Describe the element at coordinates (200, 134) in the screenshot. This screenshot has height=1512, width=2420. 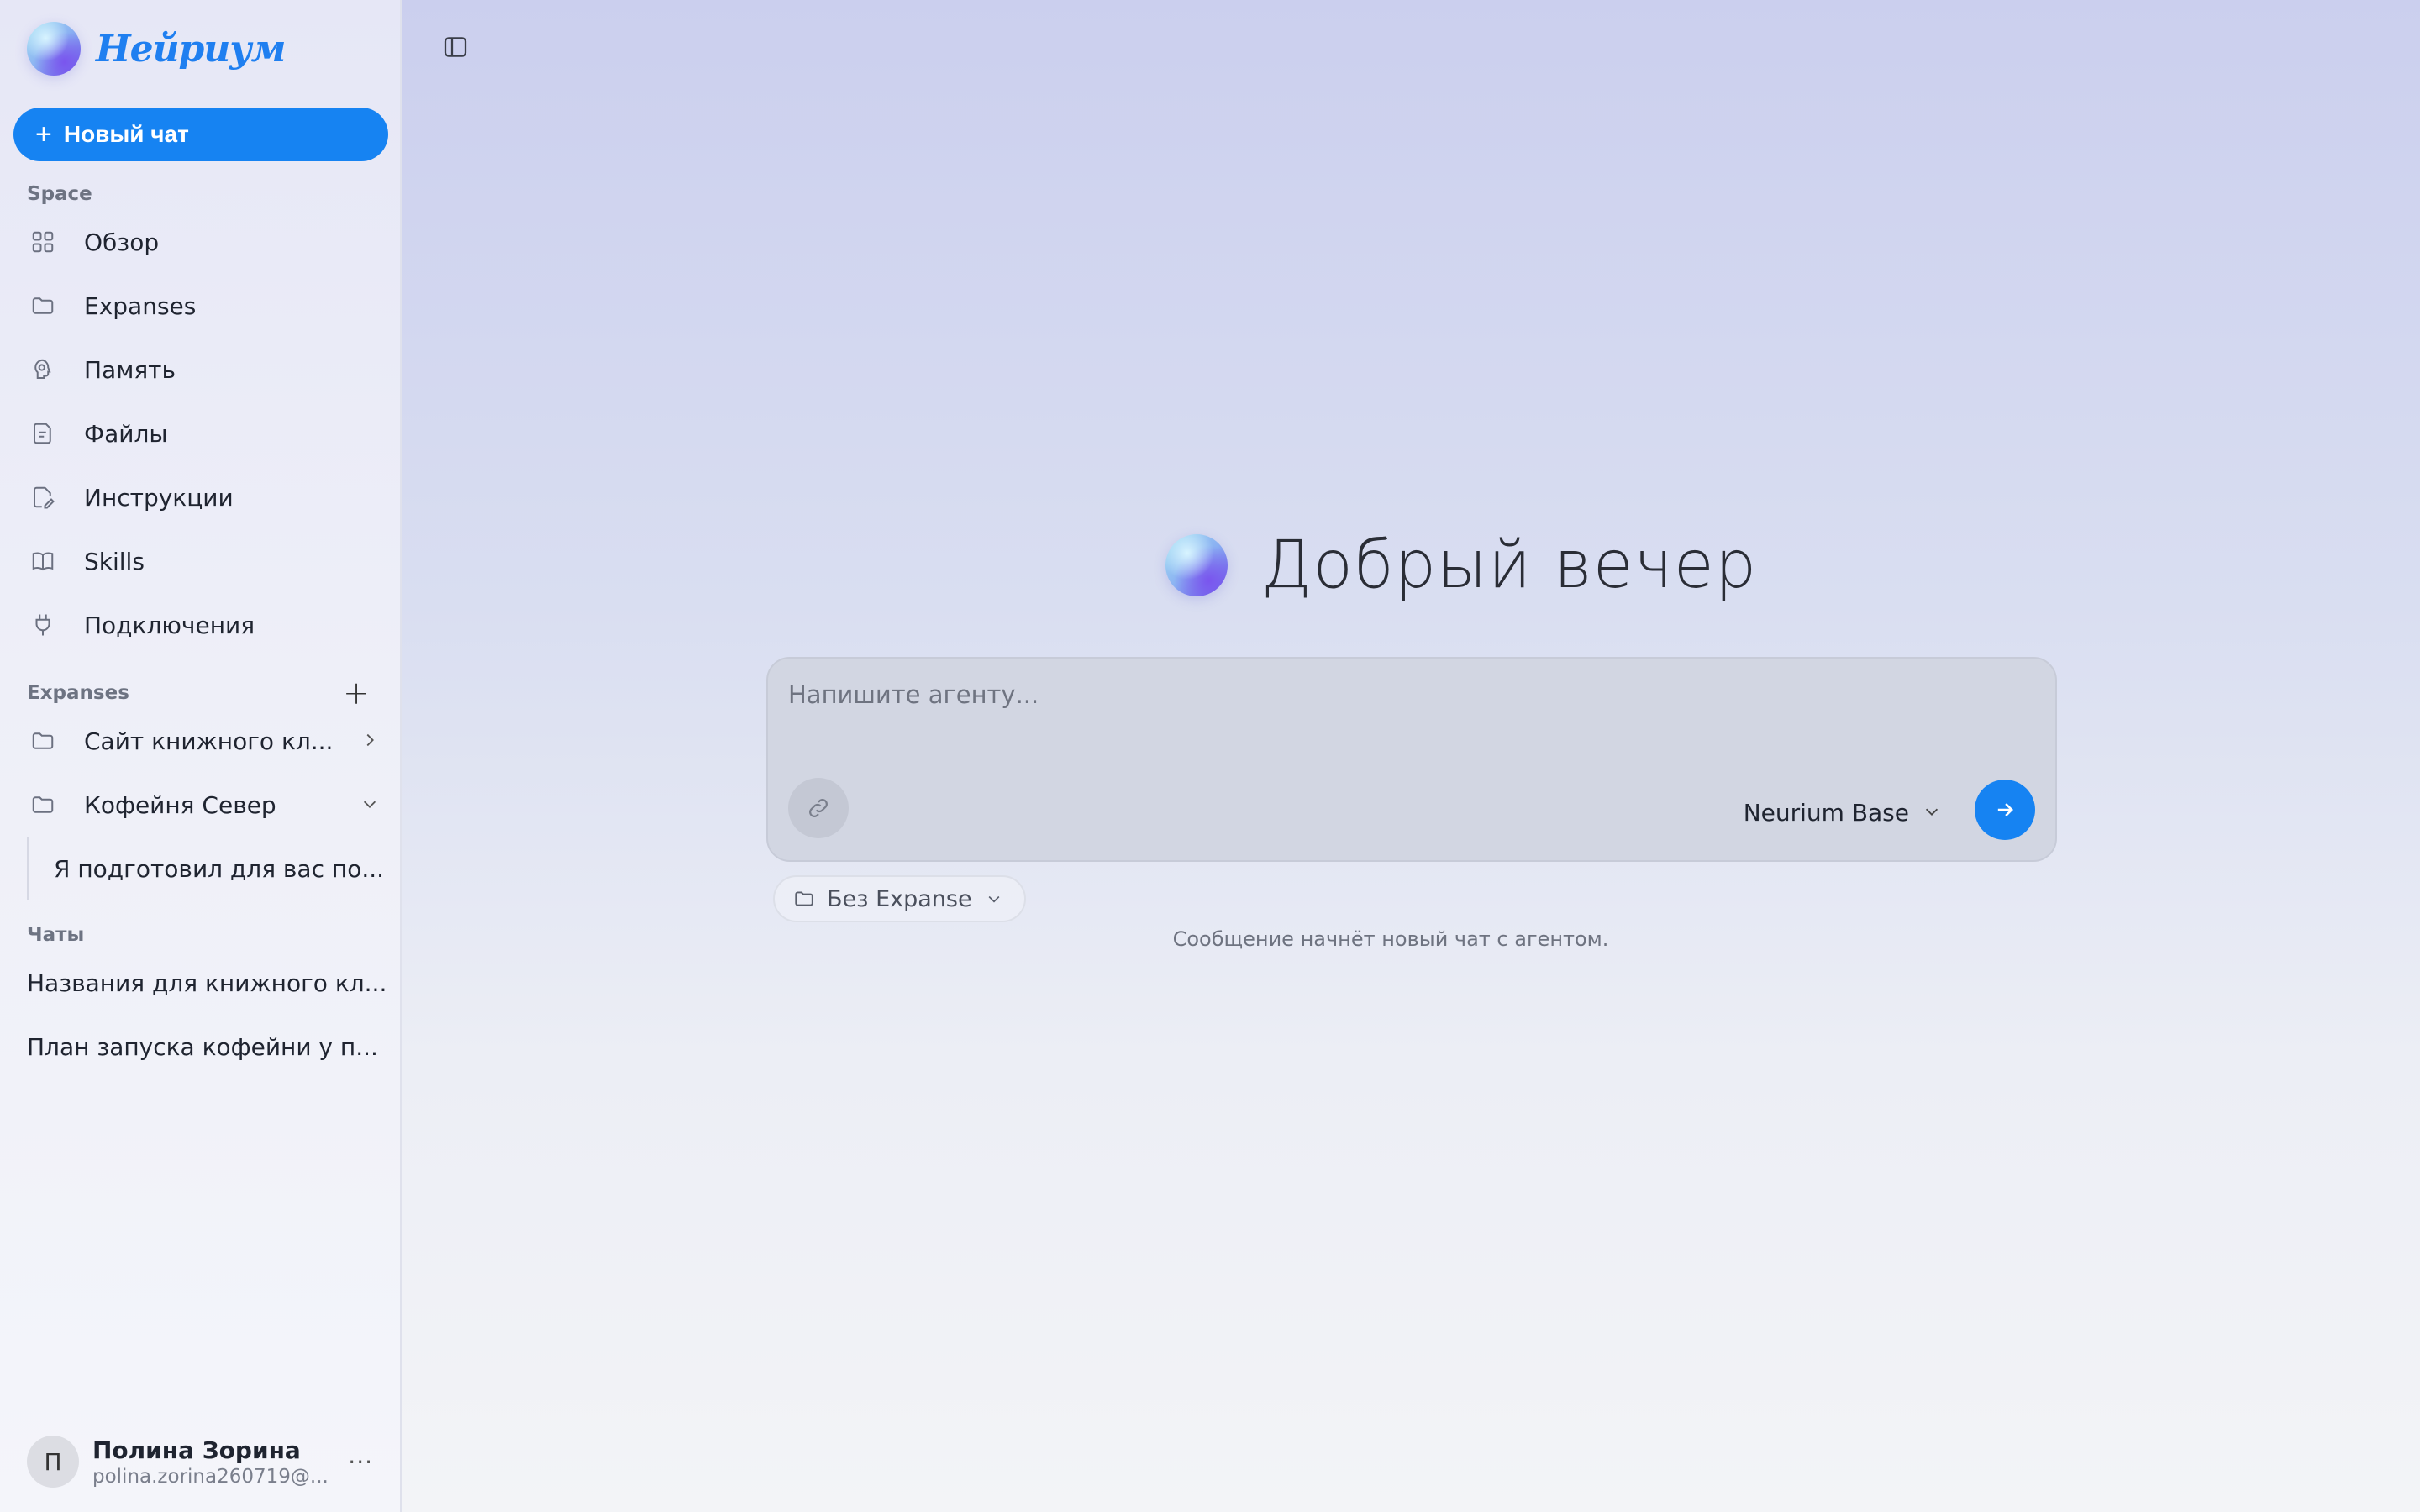
I see `new-chat-button: + Новый чат` at that location.